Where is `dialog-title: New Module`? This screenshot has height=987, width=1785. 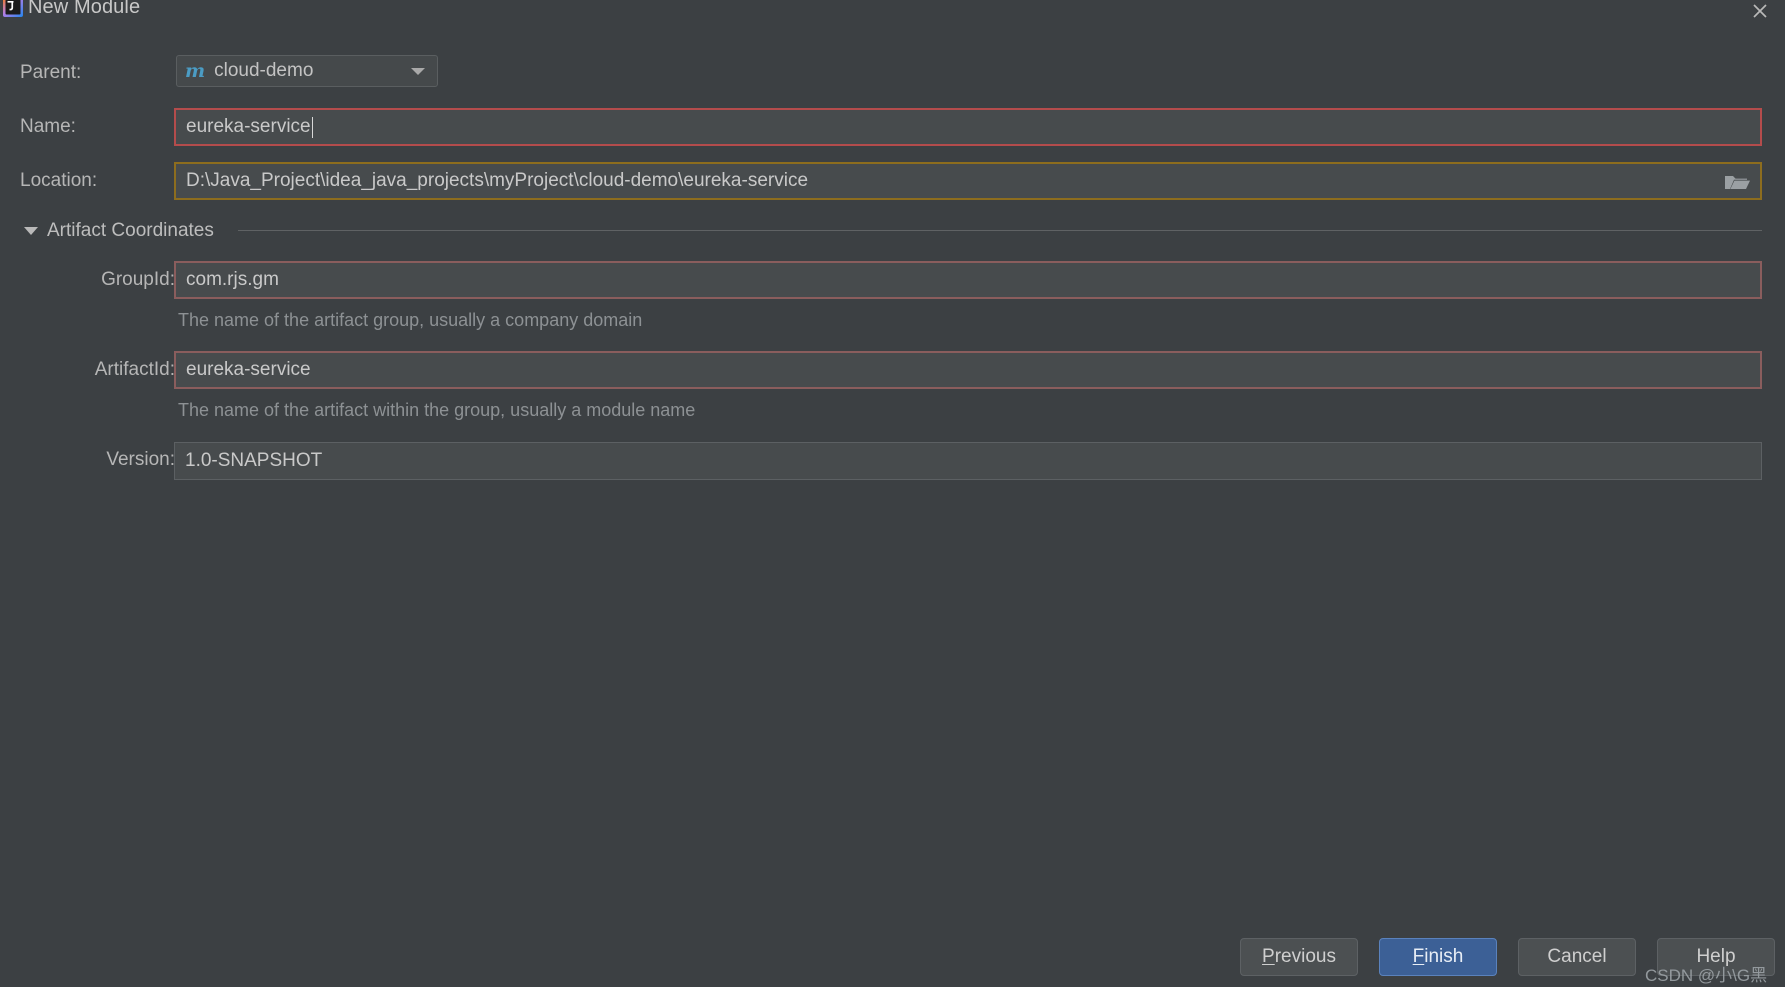
dialog-title: New Module is located at coordinates (84, 9).